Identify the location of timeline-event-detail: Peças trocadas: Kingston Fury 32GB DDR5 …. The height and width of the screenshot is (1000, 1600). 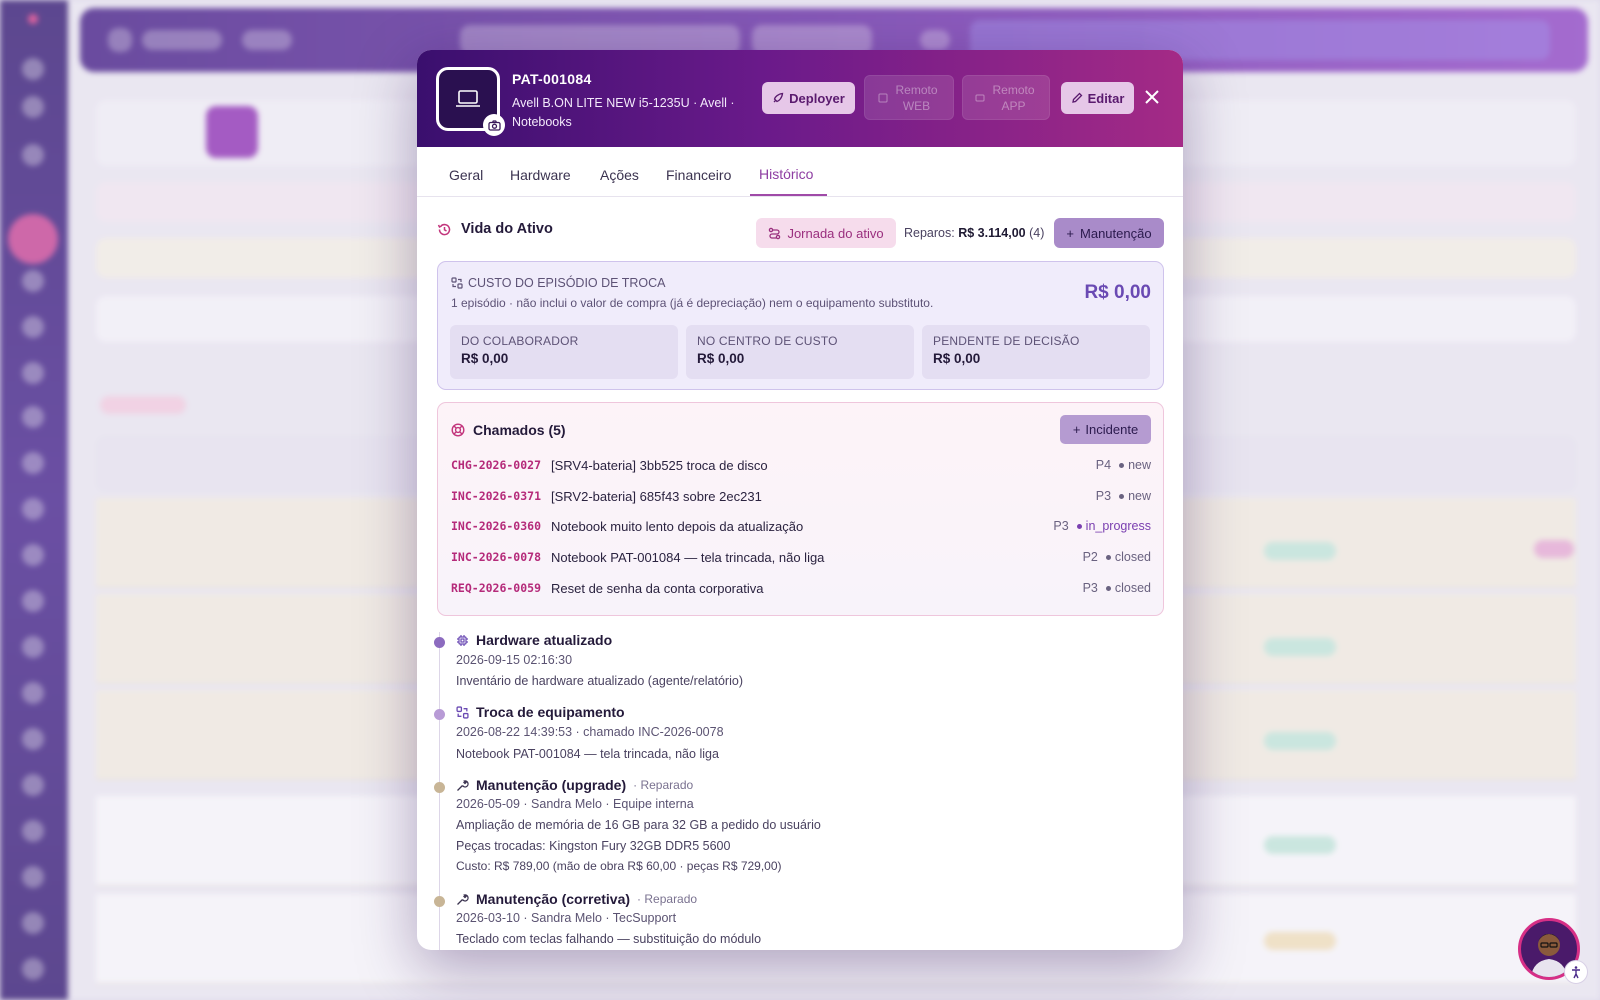
(593, 846).